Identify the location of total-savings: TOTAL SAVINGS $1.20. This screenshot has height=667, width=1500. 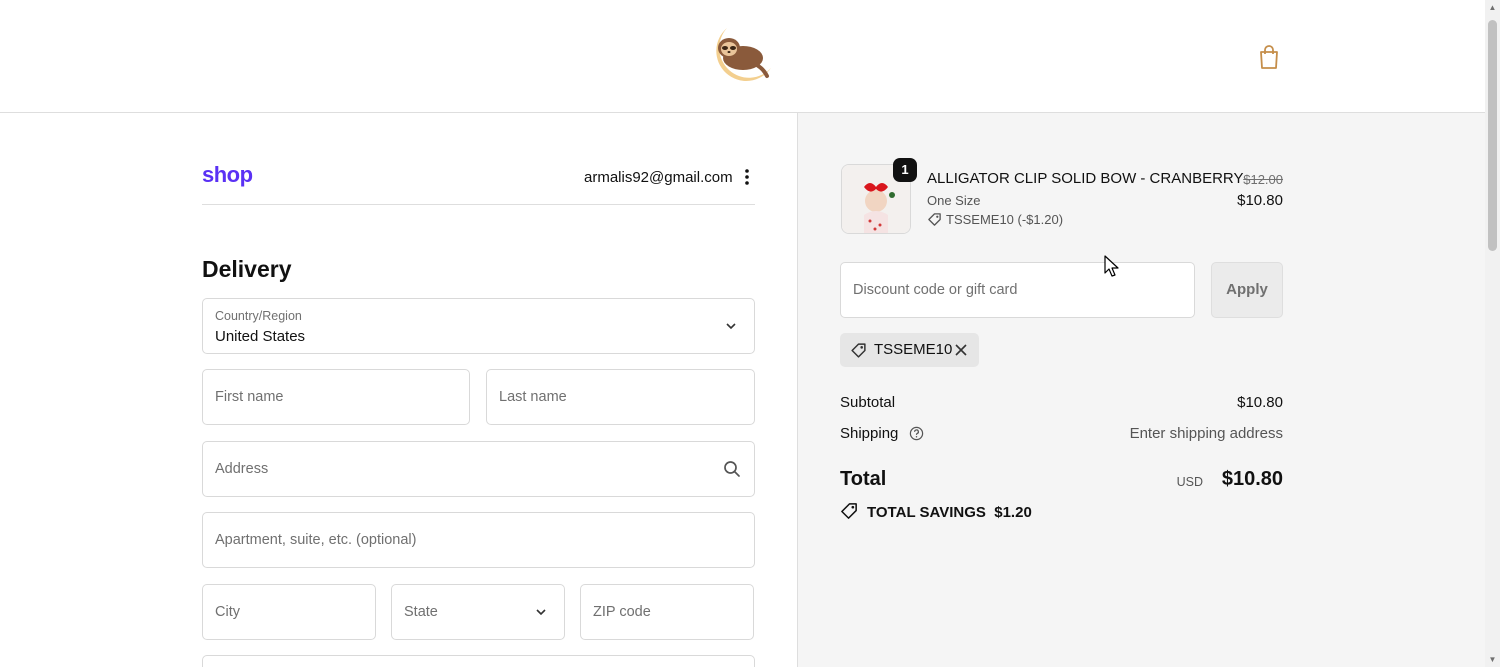
(936, 511).